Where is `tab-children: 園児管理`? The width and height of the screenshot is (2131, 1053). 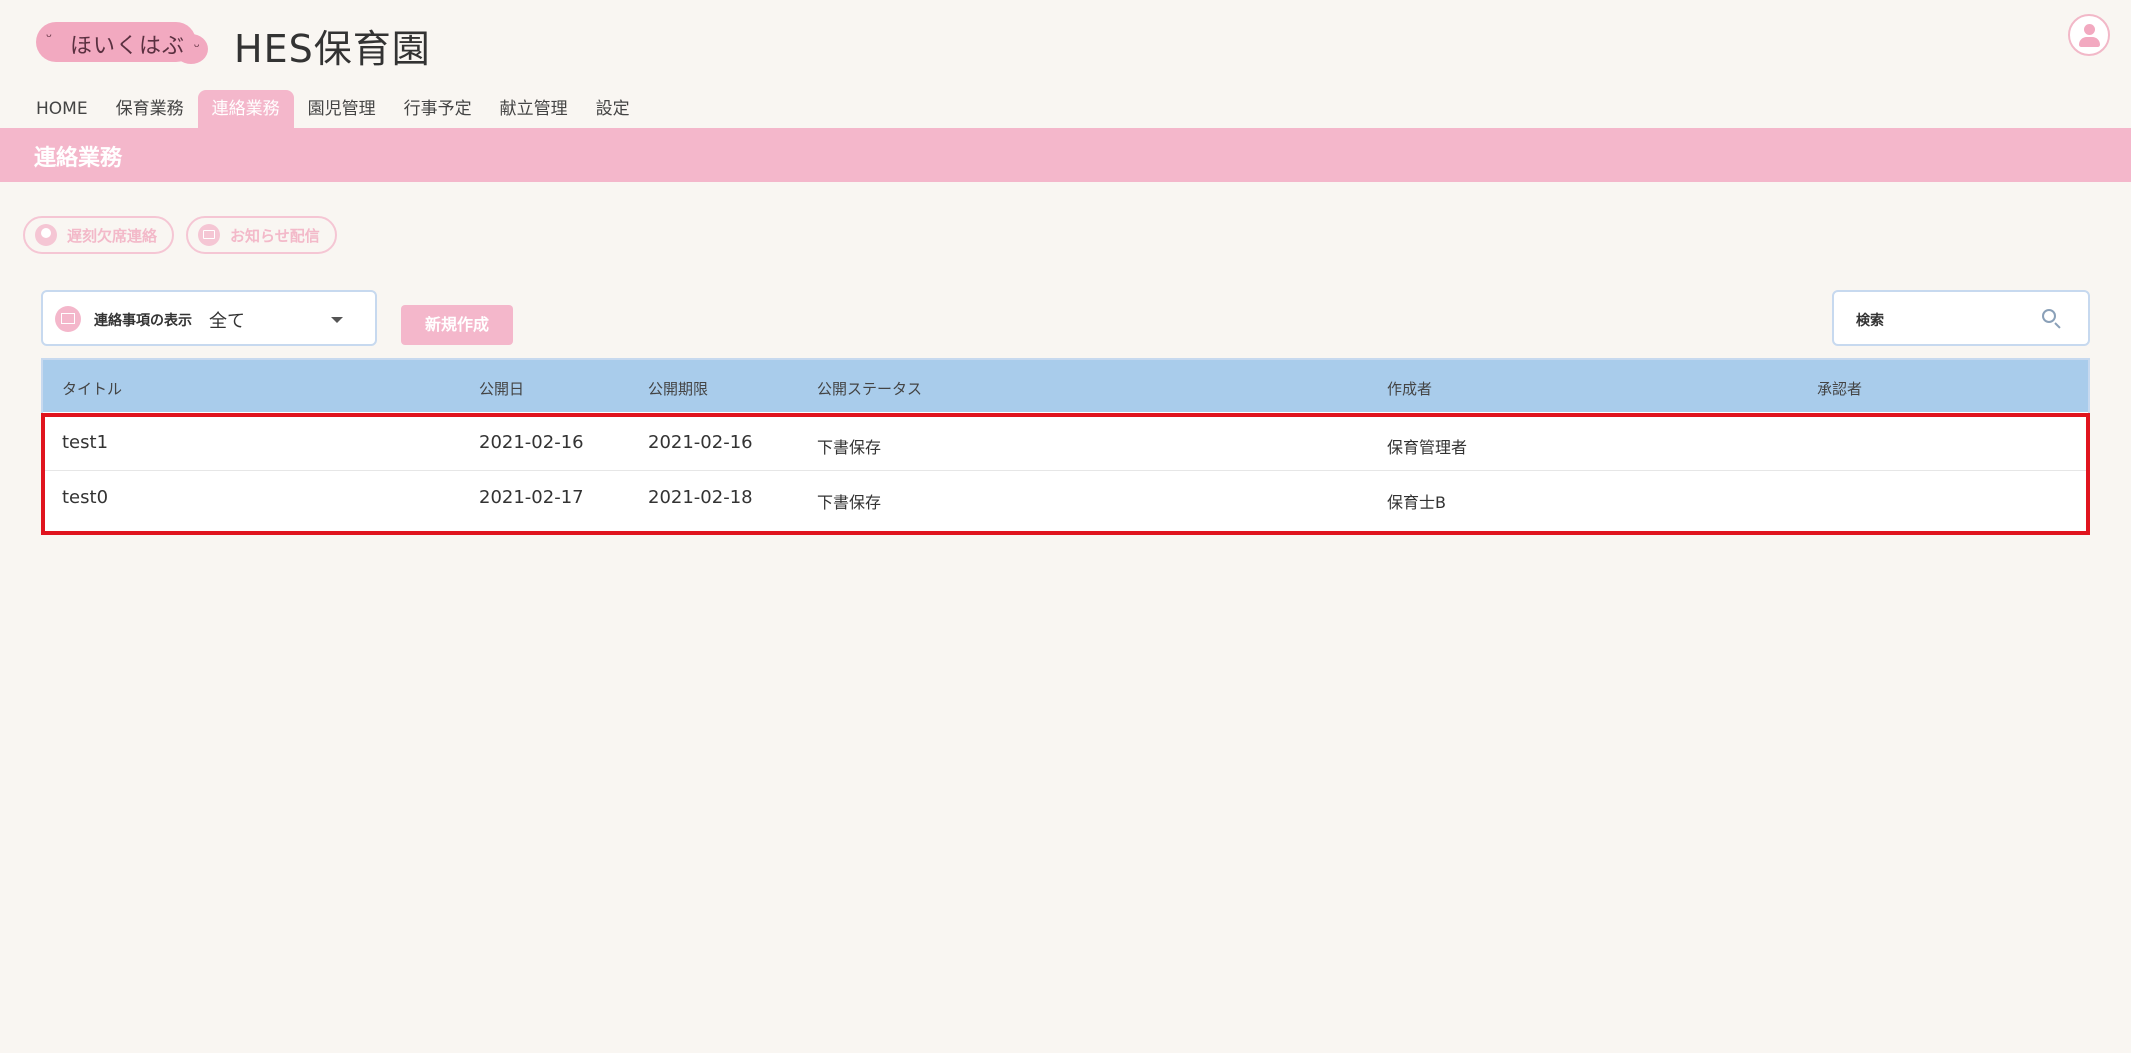
tab-children: 園児管理 is located at coordinates (342, 109).